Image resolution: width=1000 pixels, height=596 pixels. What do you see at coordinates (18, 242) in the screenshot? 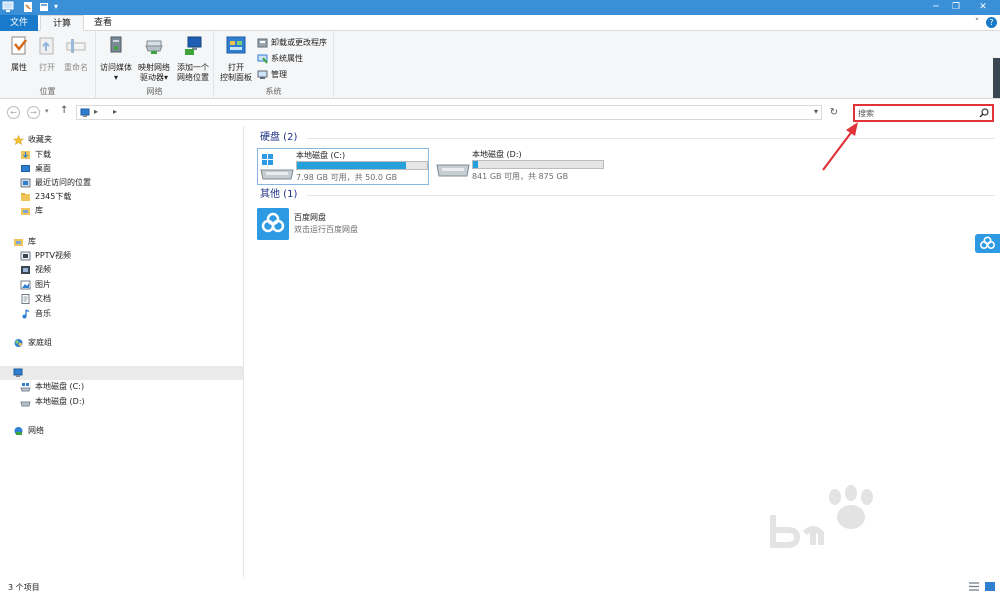
I see `libraries-icon` at bounding box center [18, 242].